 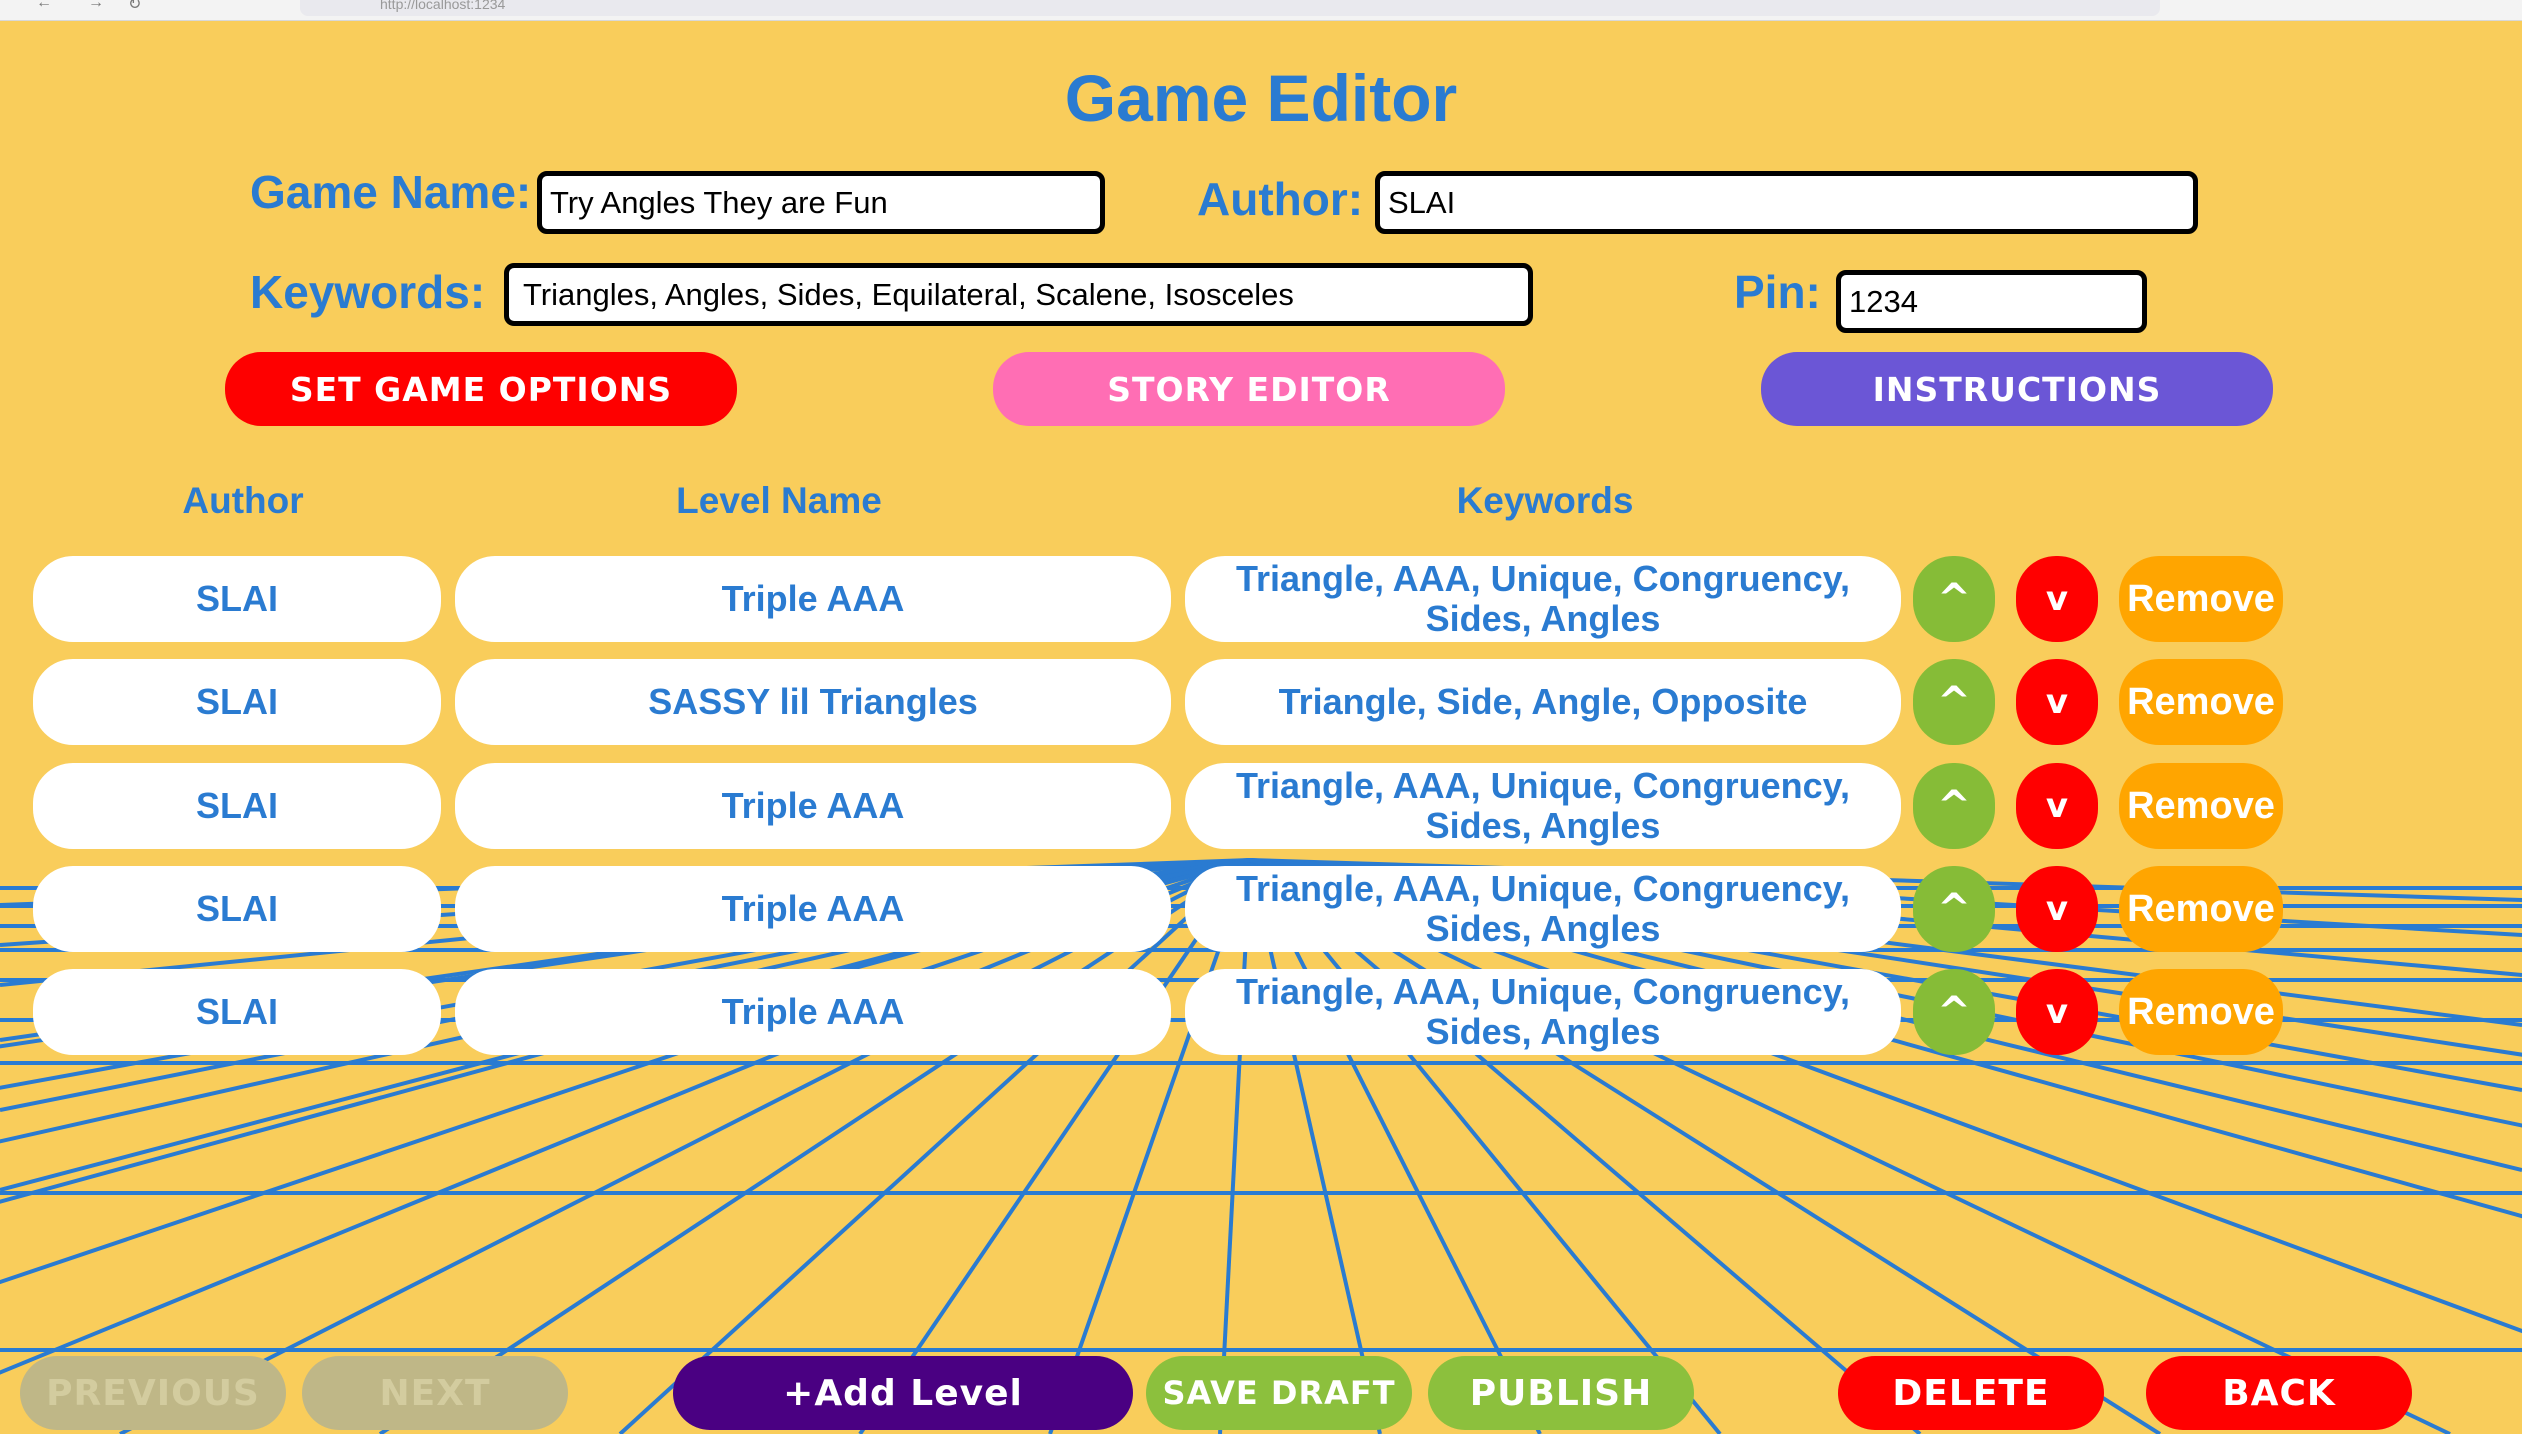 I want to click on story-editor-button: STORY EDITOR, so click(x=1249, y=389).